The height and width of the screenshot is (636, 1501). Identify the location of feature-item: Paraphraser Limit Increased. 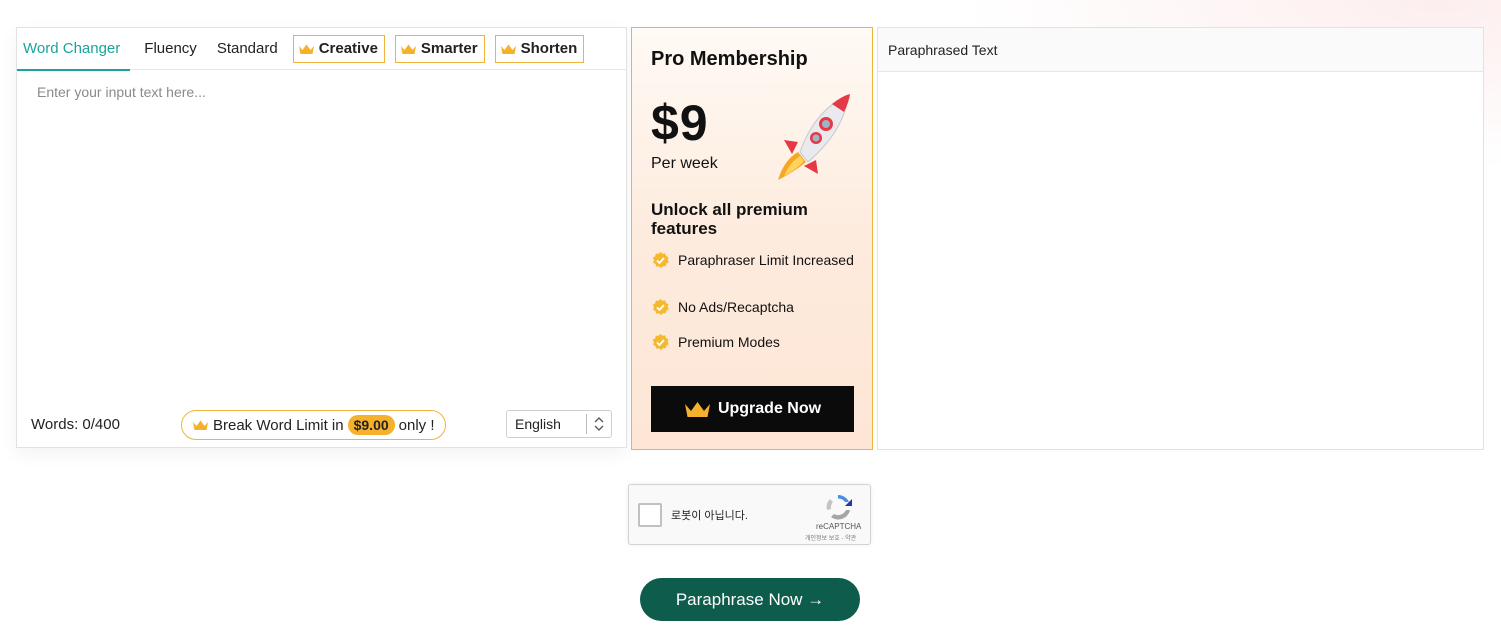
(756, 260).